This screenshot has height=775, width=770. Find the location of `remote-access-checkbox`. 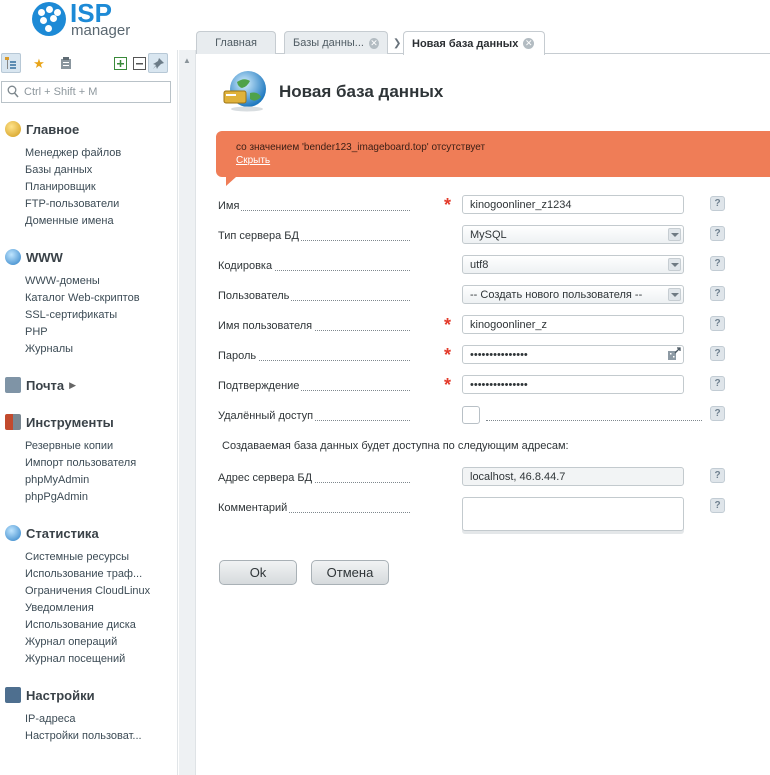

remote-access-checkbox is located at coordinates (471, 415).